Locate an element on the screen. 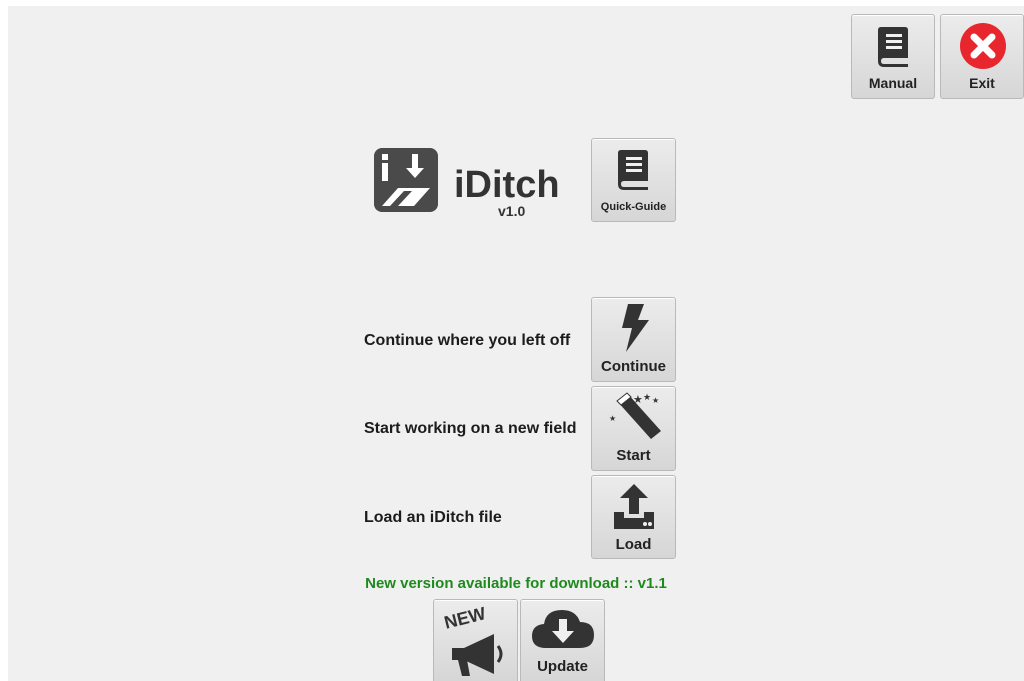 This screenshot has width=1024, height=681. megaphone-icon is located at coordinates (477, 655).